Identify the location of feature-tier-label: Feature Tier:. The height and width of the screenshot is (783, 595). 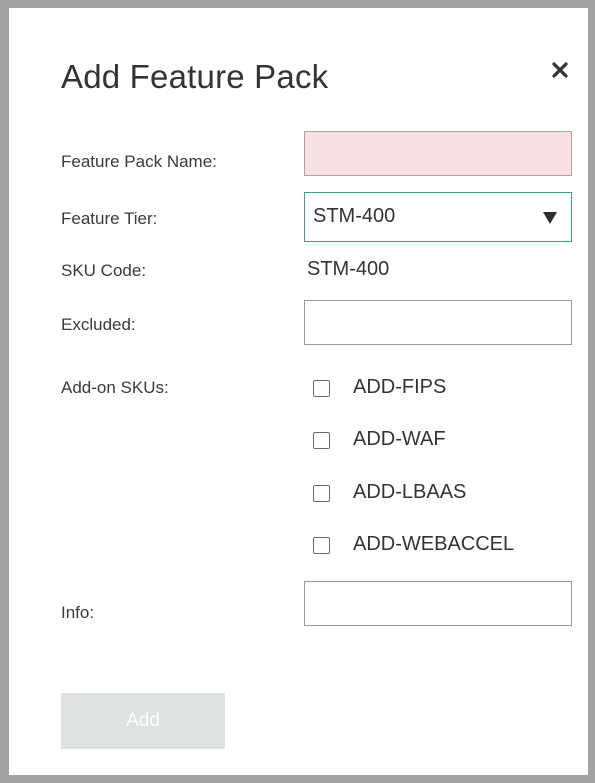
(109, 218).